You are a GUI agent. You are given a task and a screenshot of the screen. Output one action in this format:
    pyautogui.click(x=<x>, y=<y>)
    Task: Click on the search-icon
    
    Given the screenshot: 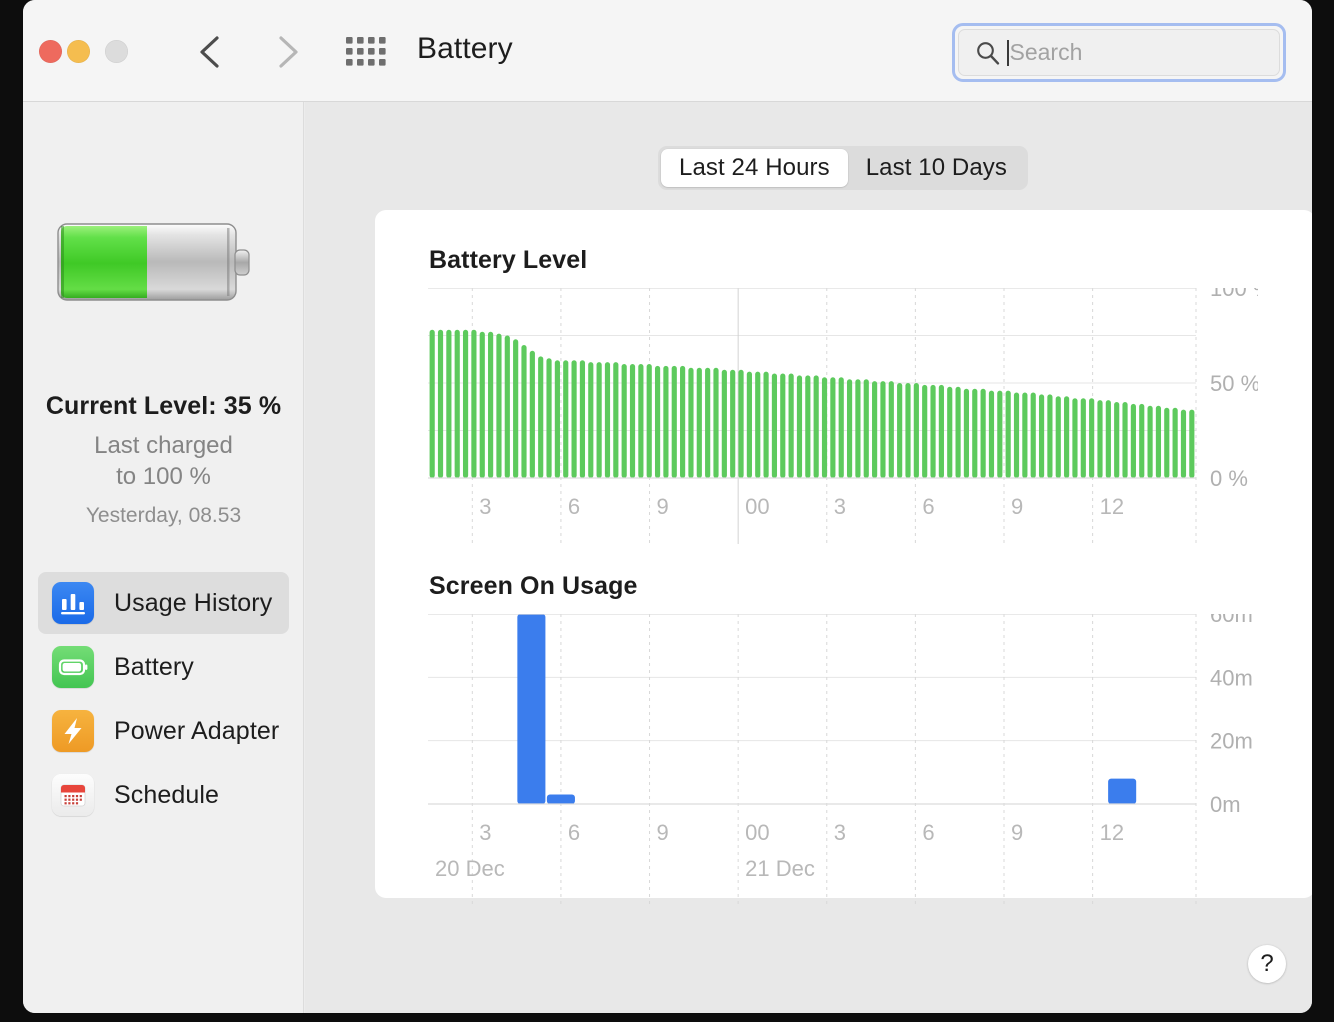 What is the action you would take?
    pyautogui.click(x=988, y=53)
    